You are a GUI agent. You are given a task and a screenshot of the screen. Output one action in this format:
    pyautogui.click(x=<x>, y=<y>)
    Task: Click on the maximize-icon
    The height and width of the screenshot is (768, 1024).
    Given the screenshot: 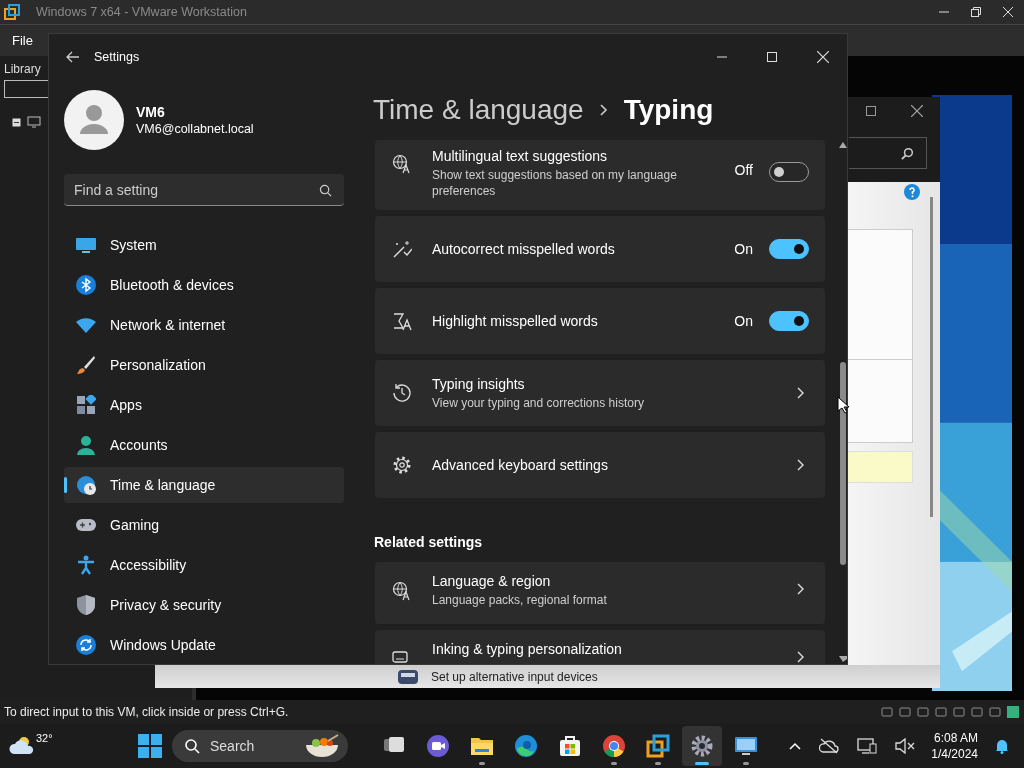 What is the action you would take?
    pyautogui.click(x=871, y=111)
    